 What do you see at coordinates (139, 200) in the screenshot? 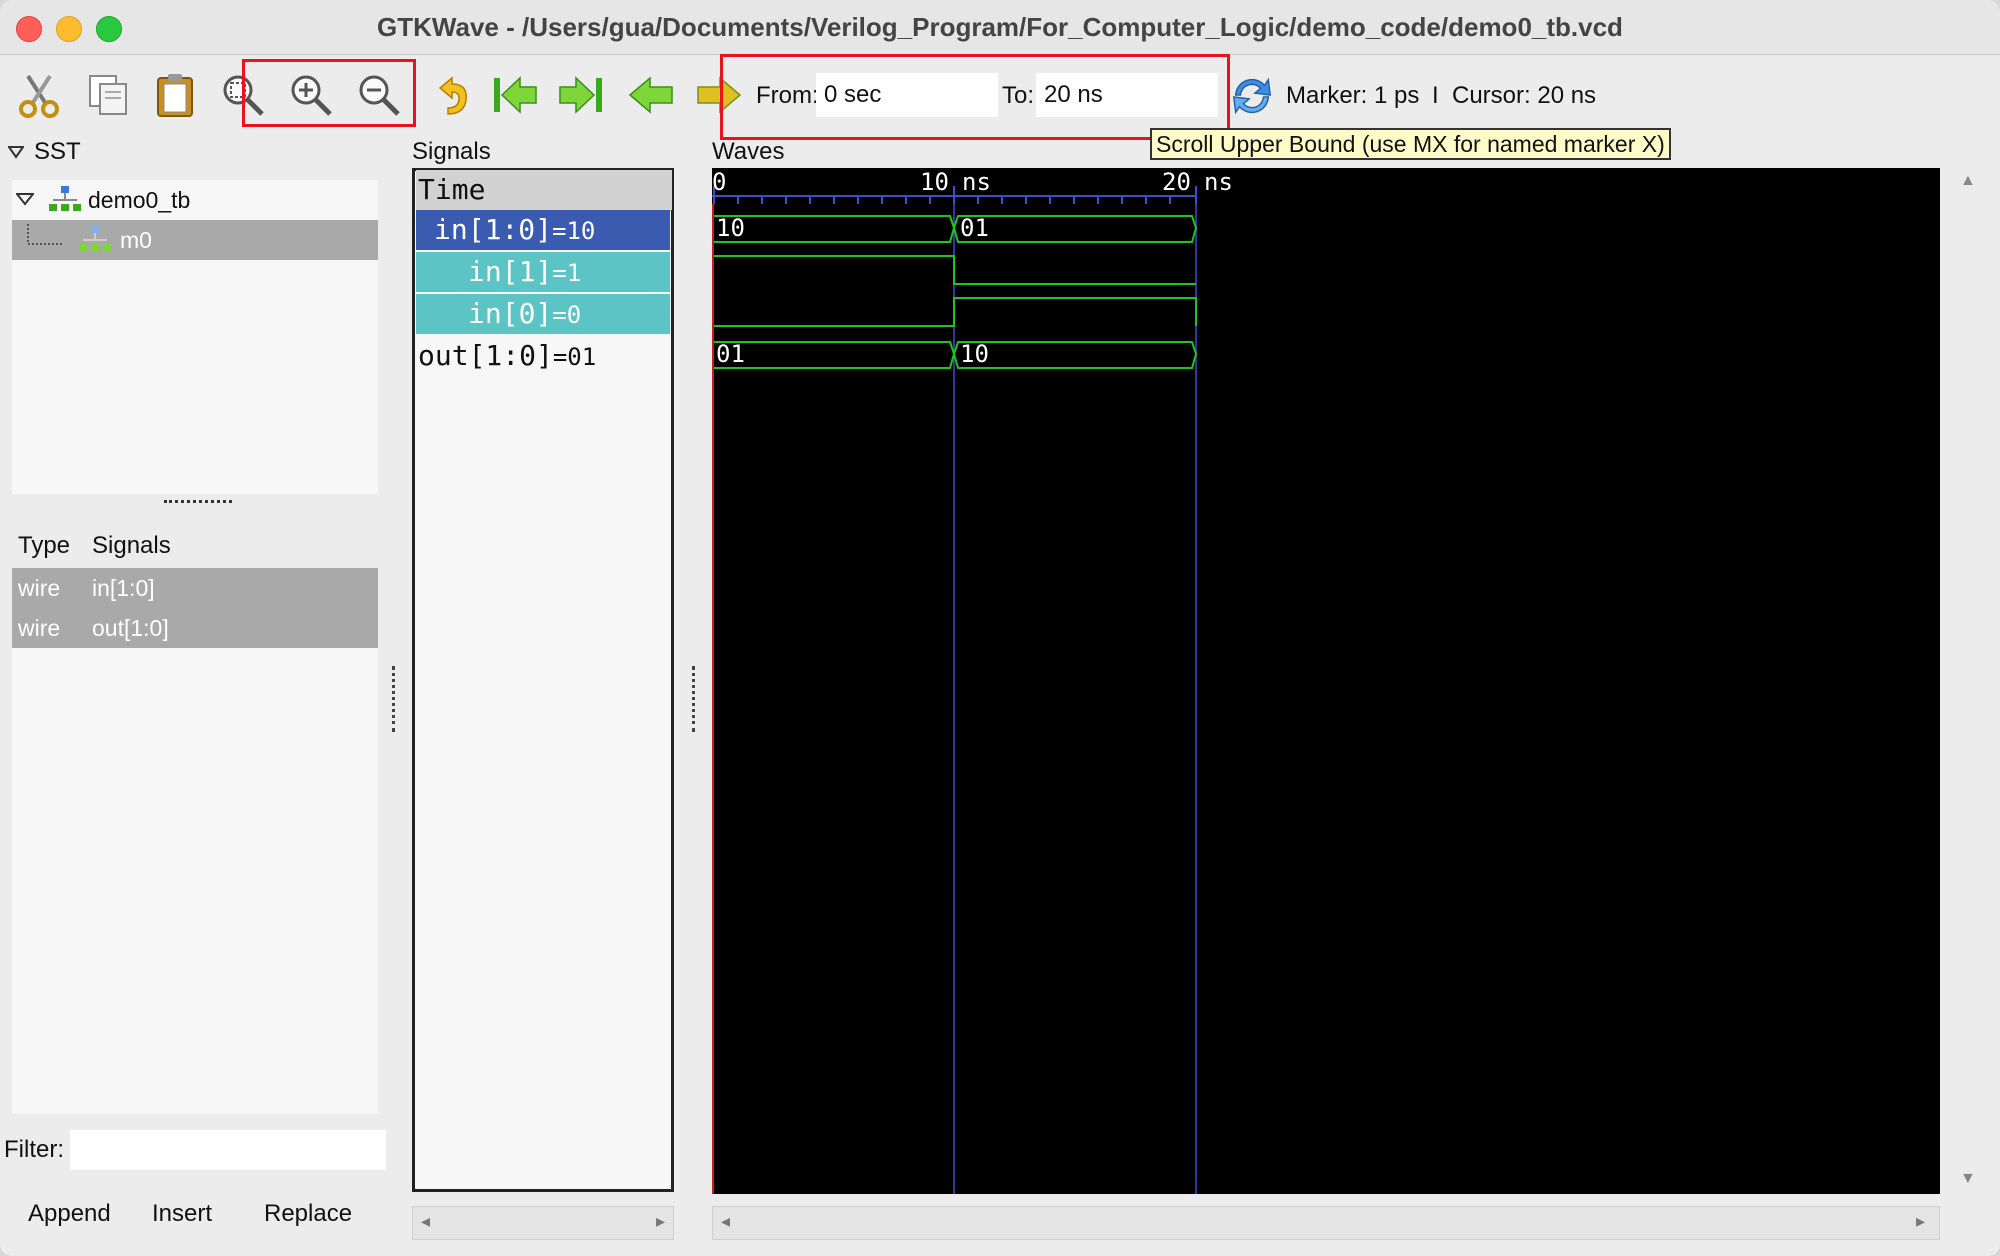
I see `tree-item-demo0_tb: demo0_tb` at bounding box center [139, 200].